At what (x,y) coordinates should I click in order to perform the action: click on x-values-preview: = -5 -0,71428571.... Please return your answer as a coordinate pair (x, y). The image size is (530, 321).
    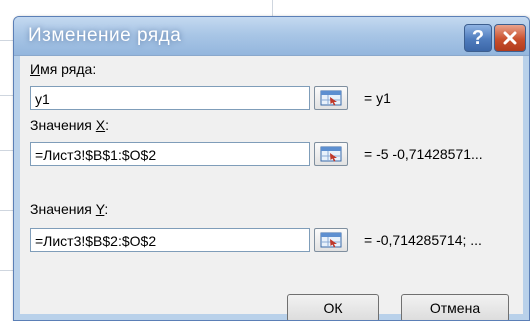
    Looking at the image, I should click on (423, 154).